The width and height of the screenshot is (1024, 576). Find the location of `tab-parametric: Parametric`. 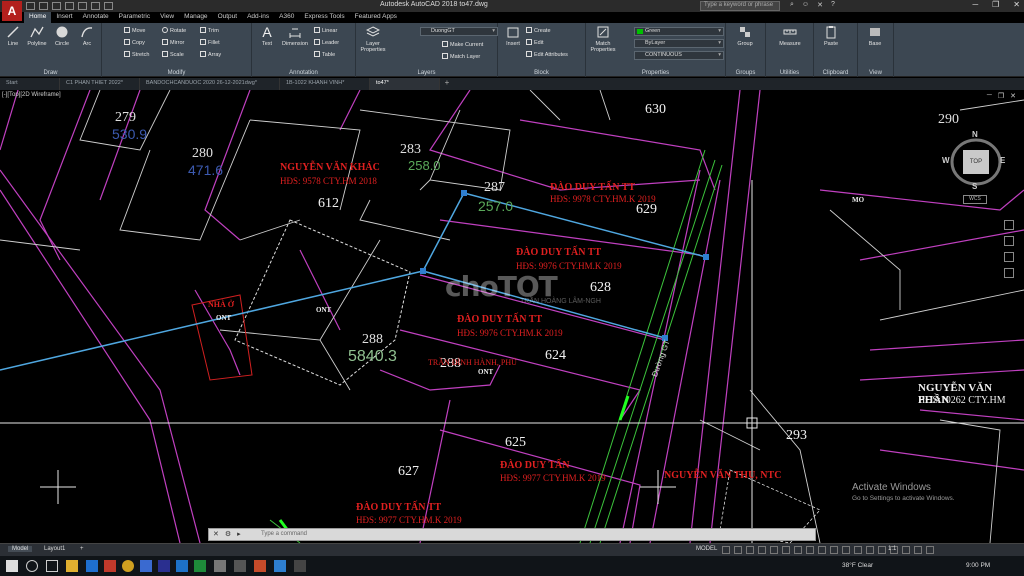

tab-parametric: Parametric is located at coordinates (134, 17).